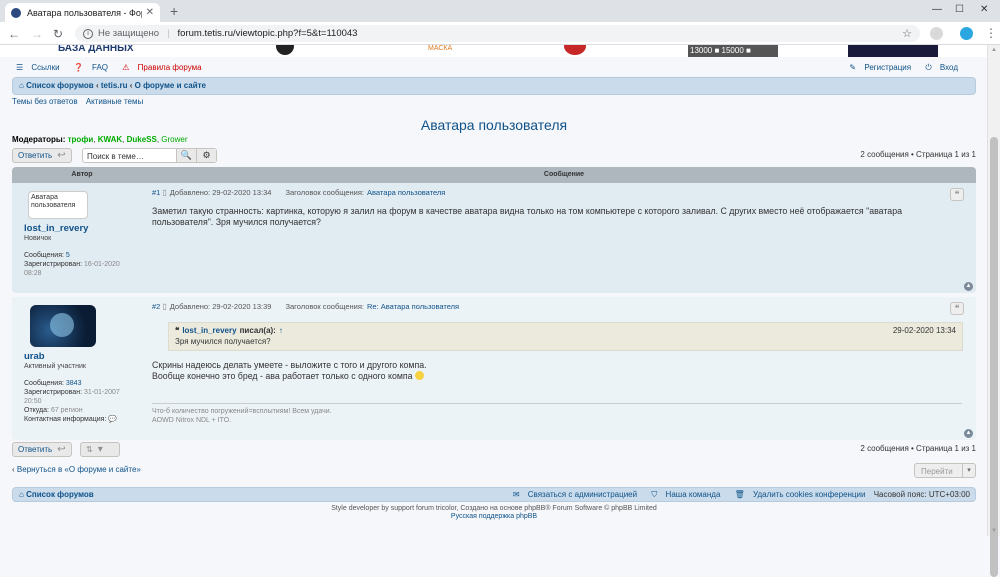  I want to click on quote-source-arrow-icon: ↑, so click(281, 330).